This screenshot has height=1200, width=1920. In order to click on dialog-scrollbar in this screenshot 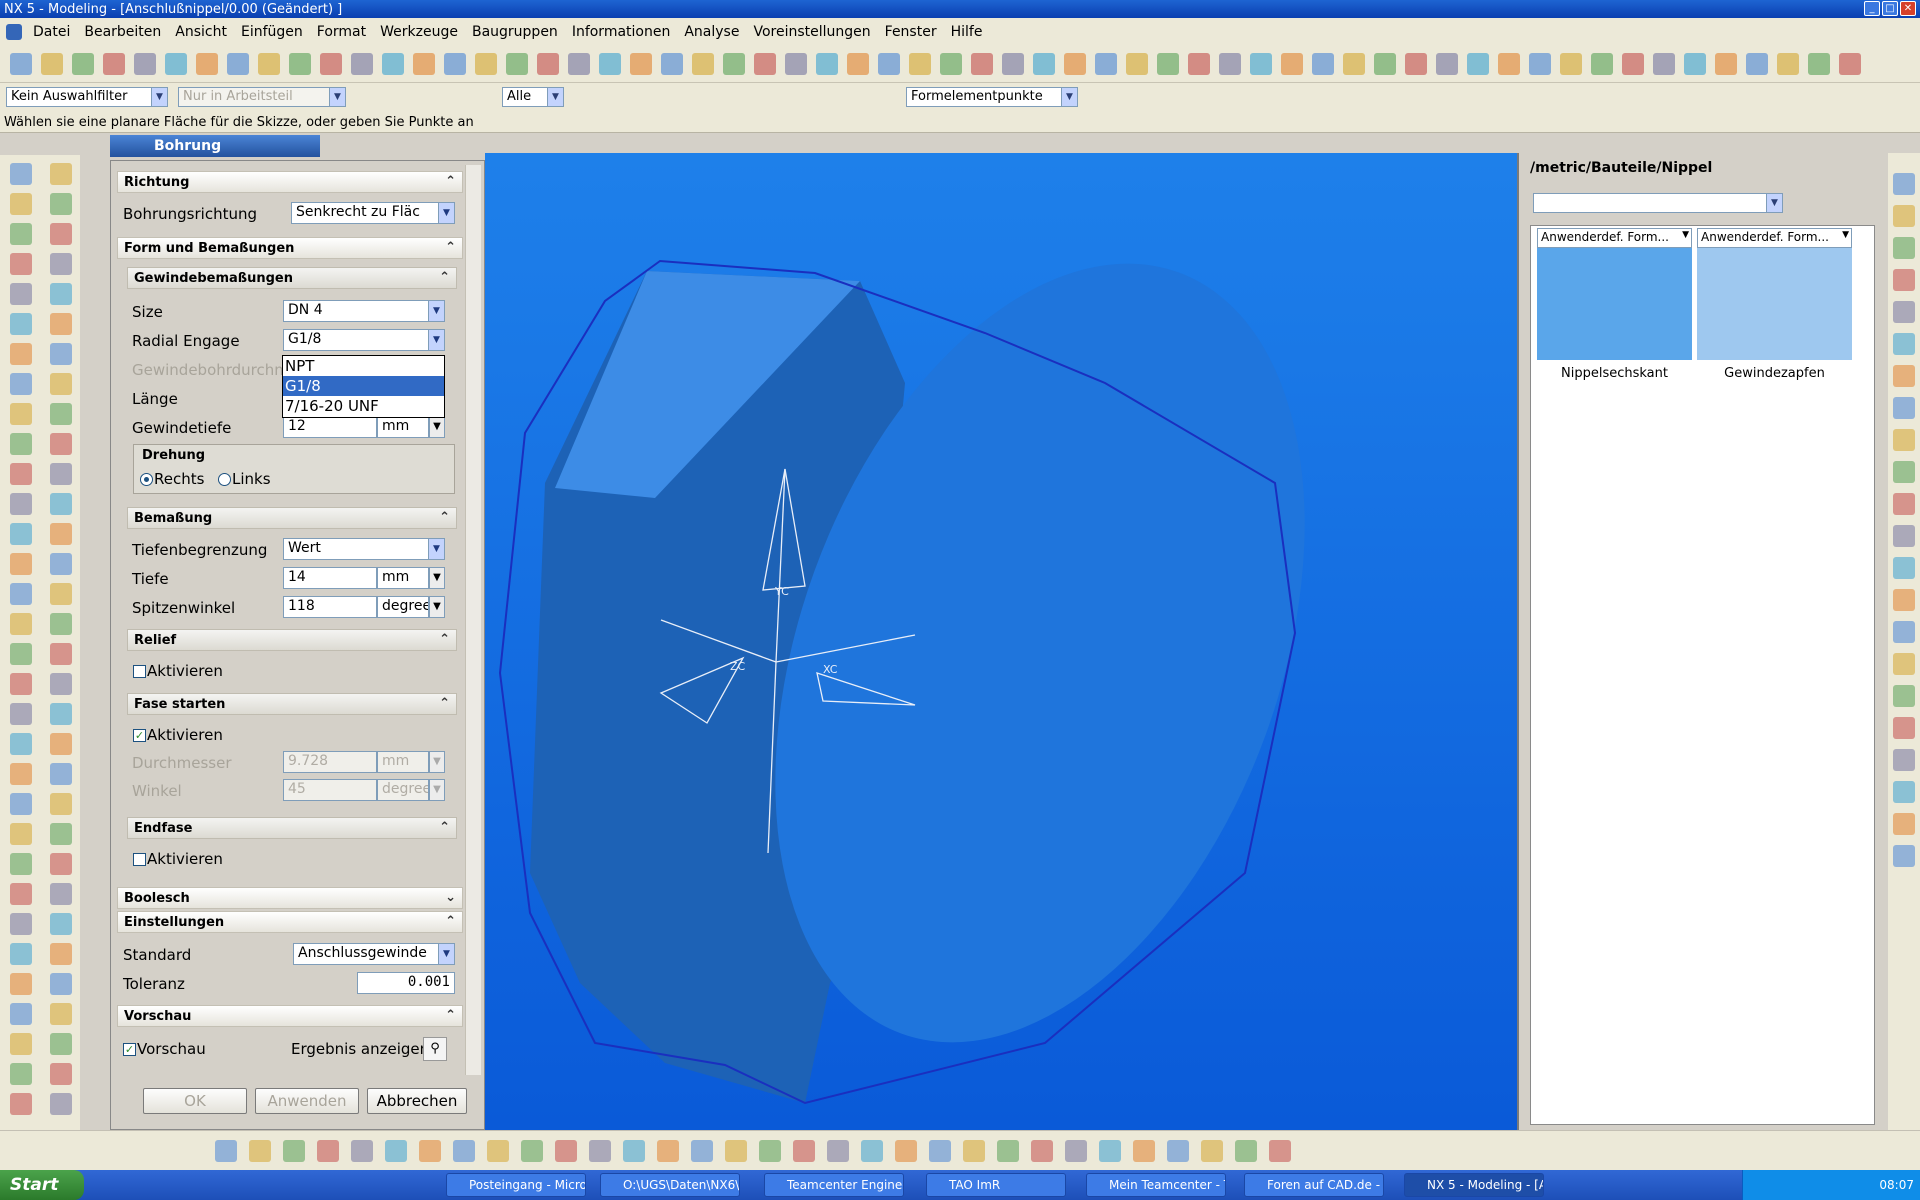, I will do `click(473, 620)`.